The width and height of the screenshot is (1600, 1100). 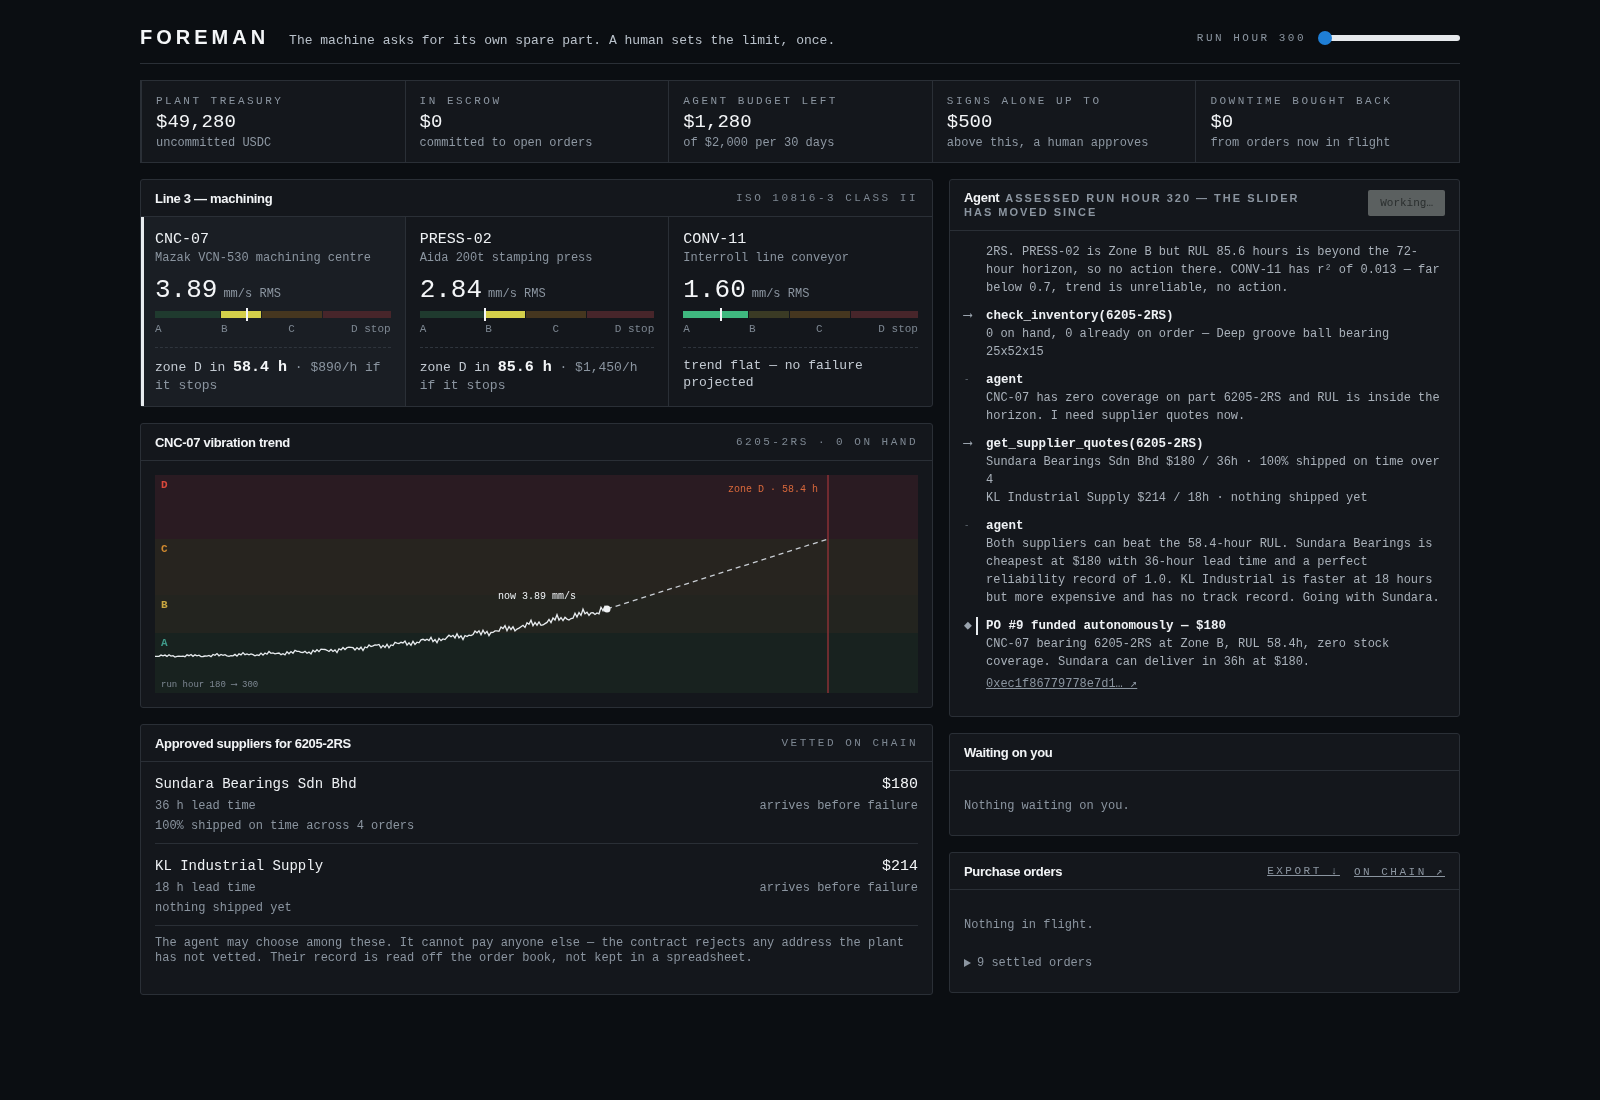 What do you see at coordinates (1132, 205) in the screenshot?
I see `agent-status-heading: Agent ASSESSED RUN HOUR 320 — THE SLIDER HAS MOVED SINCE` at bounding box center [1132, 205].